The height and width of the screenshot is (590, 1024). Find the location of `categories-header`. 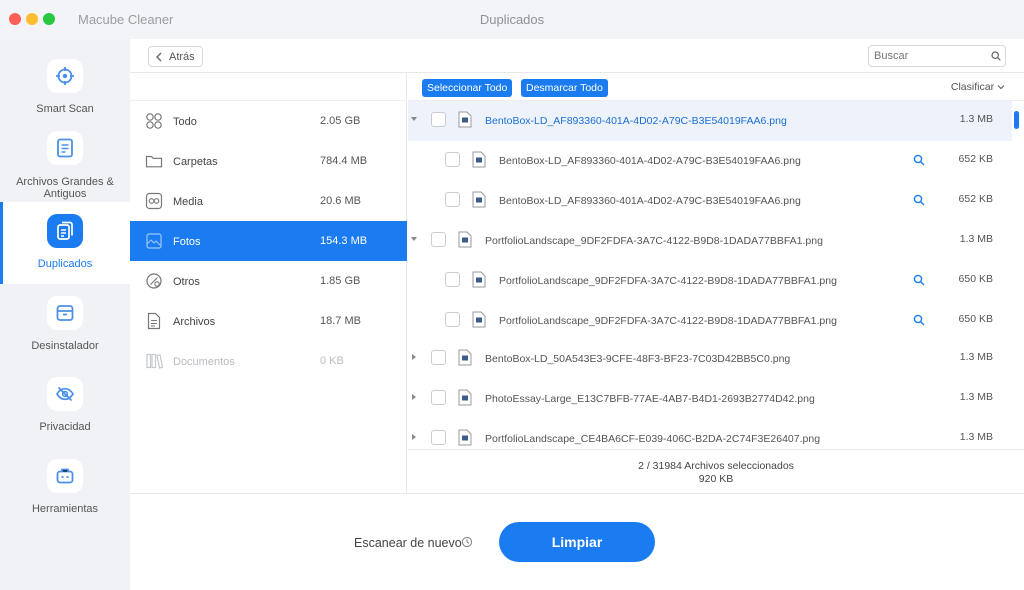

categories-header is located at coordinates (268, 87).